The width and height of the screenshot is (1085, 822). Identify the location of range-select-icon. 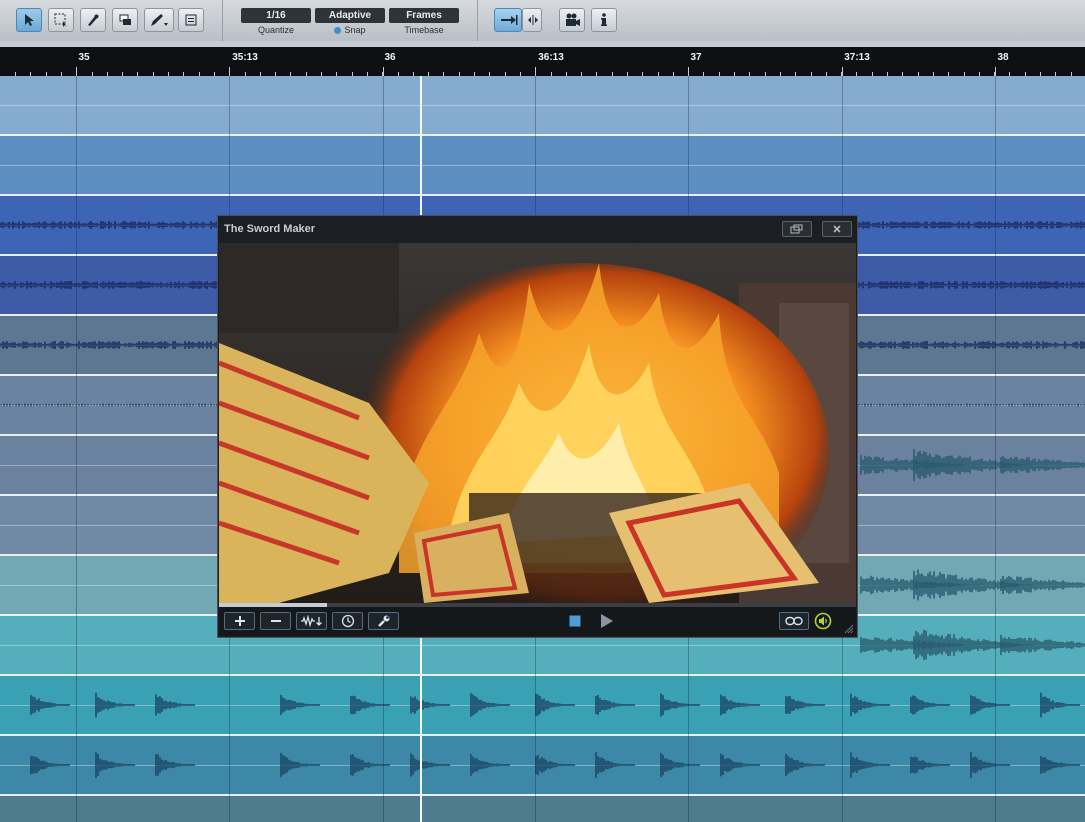
(60, 20).